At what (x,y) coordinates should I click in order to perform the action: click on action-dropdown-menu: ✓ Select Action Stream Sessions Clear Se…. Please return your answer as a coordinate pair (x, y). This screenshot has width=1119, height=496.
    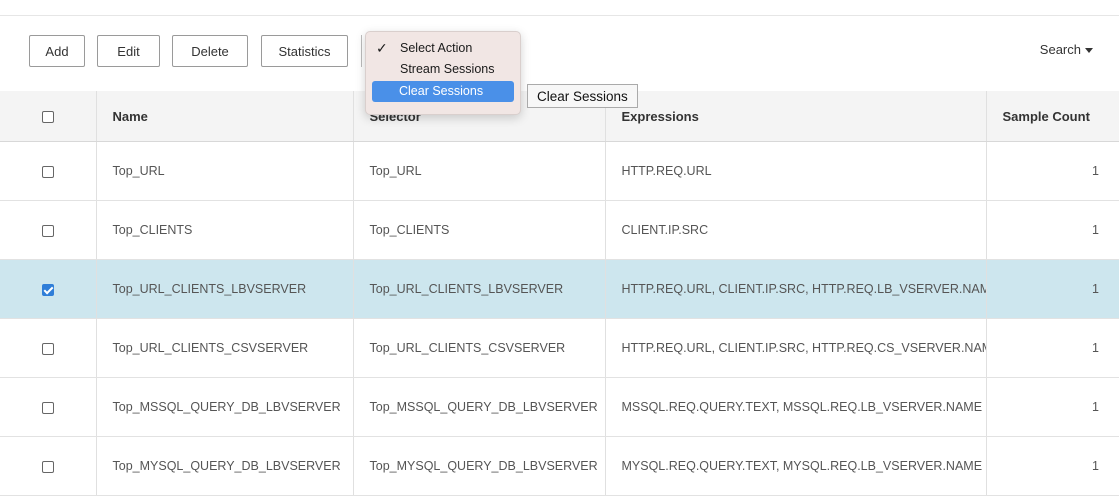
    Looking at the image, I should click on (443, 73).